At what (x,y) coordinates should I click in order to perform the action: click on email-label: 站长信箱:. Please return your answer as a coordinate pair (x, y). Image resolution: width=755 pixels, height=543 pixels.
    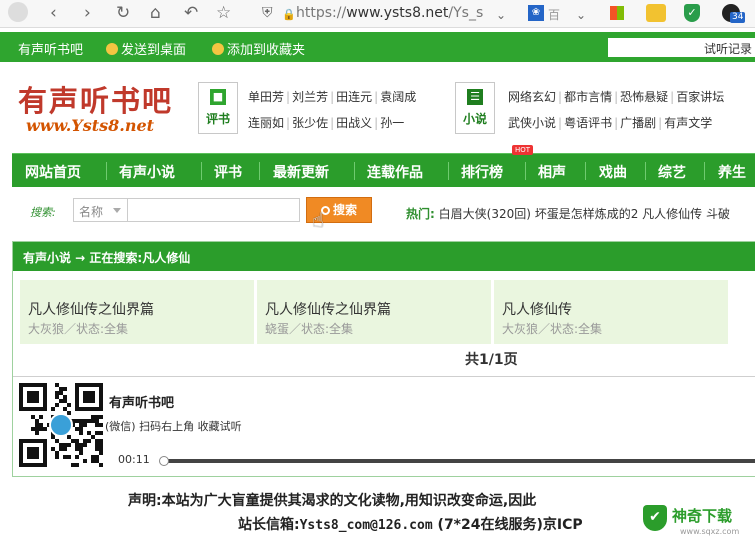
    Looking at the image, I should click on (269, 525).